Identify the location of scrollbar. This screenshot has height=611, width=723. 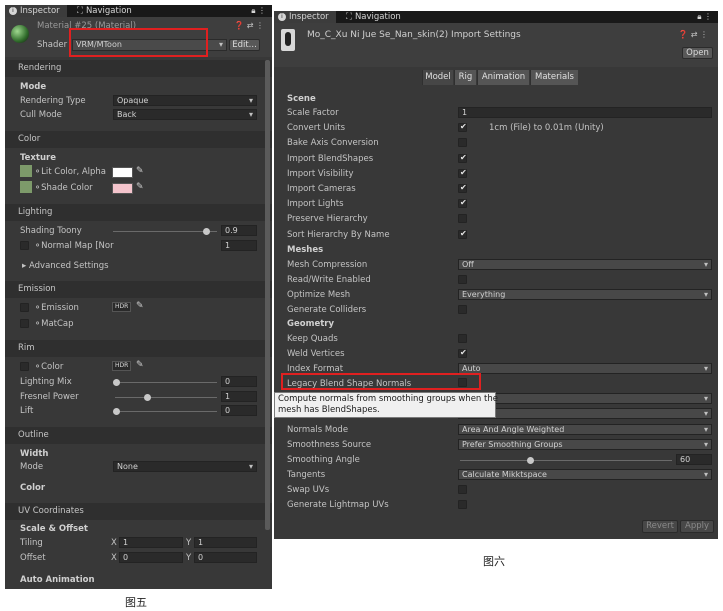
(267, 295).